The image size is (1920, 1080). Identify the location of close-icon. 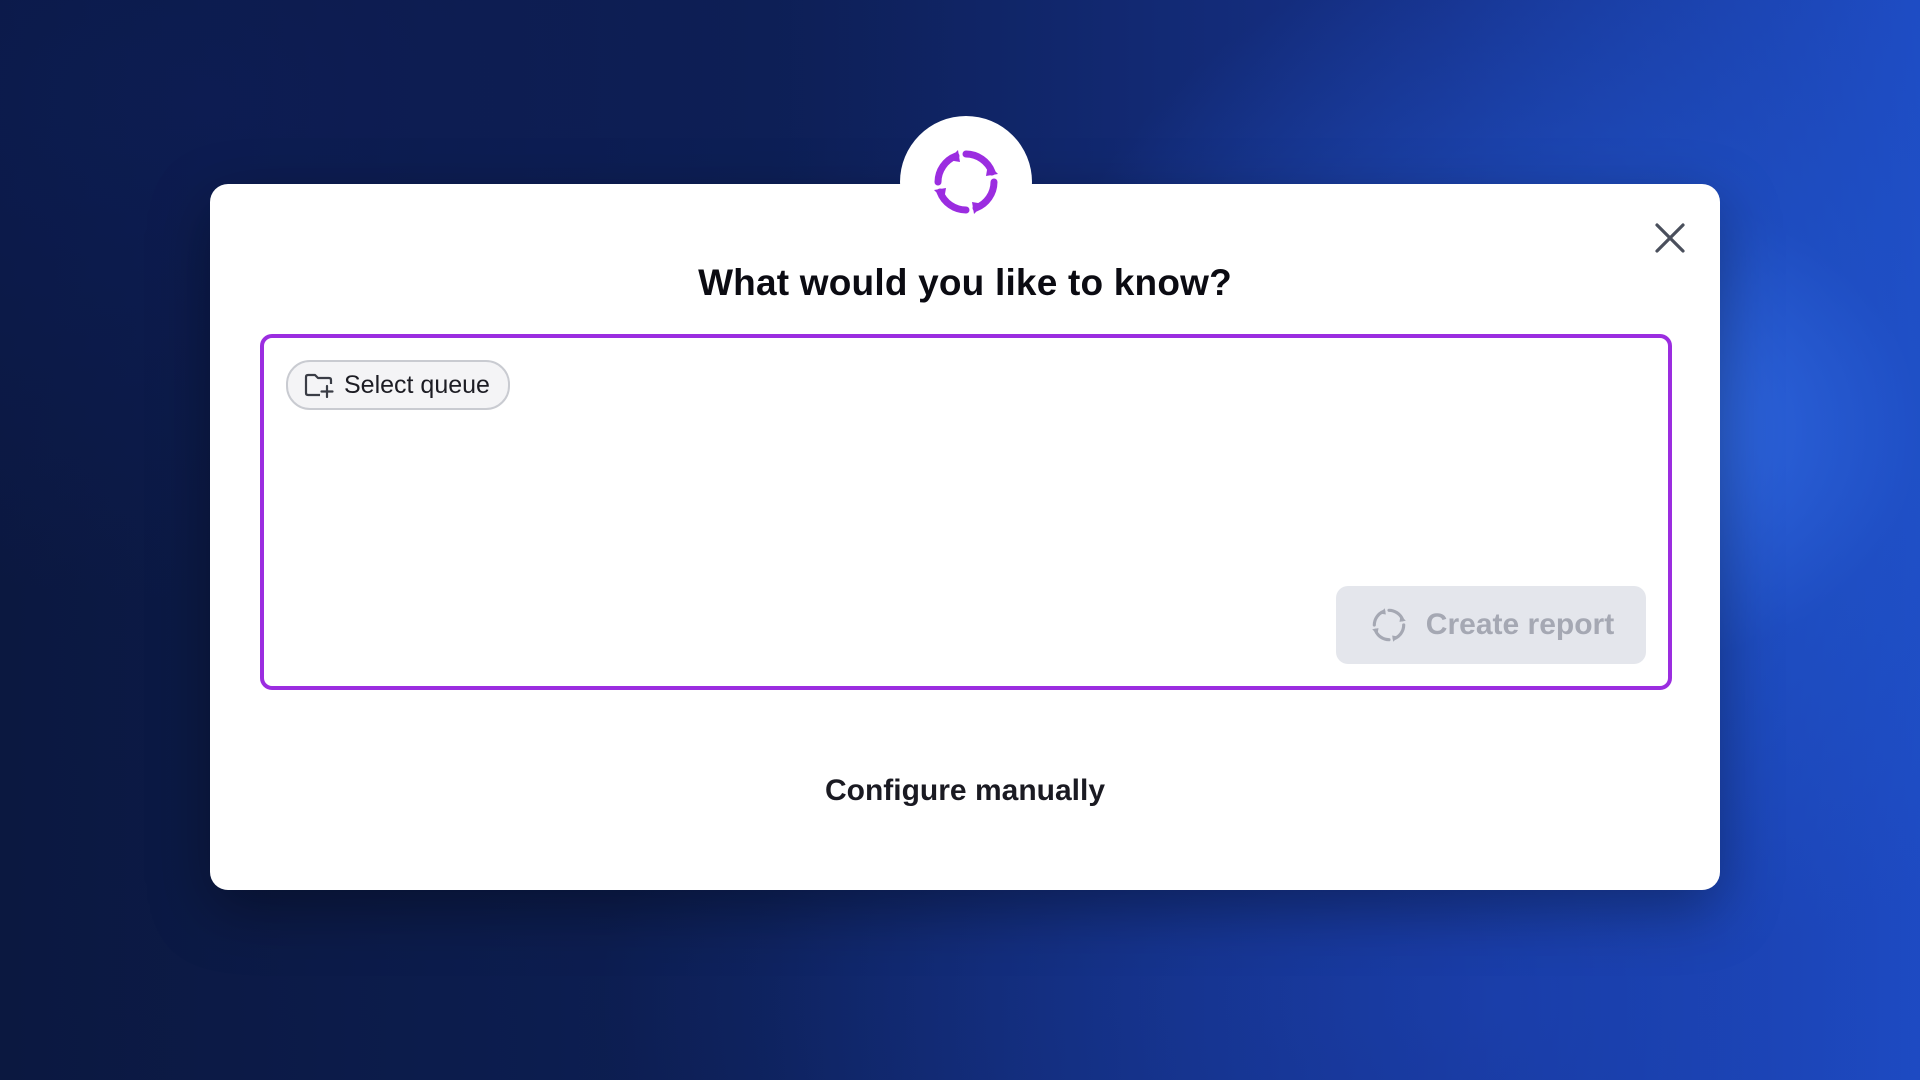
(1670, 238).